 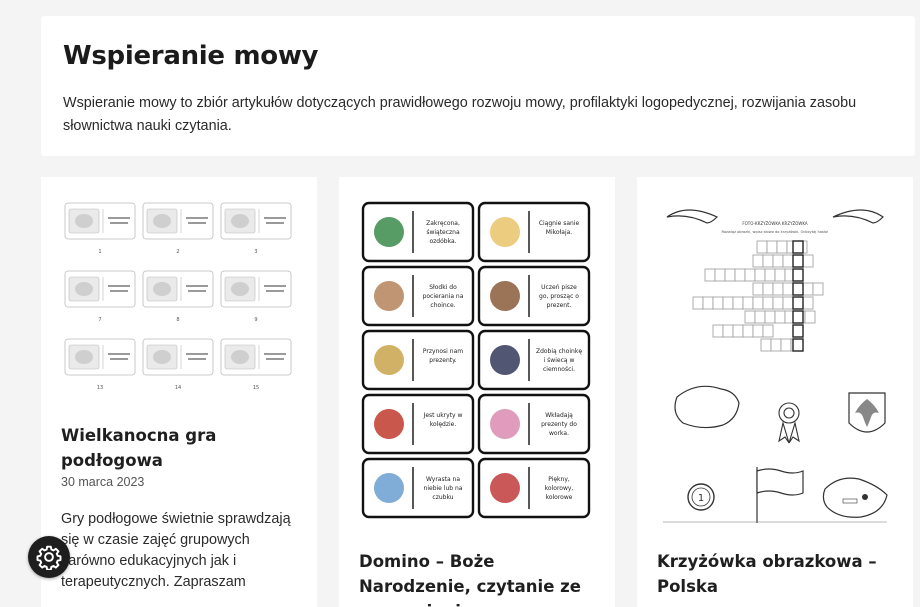 I want to click on svg-text: ciemności., so click(x=559, y=369).